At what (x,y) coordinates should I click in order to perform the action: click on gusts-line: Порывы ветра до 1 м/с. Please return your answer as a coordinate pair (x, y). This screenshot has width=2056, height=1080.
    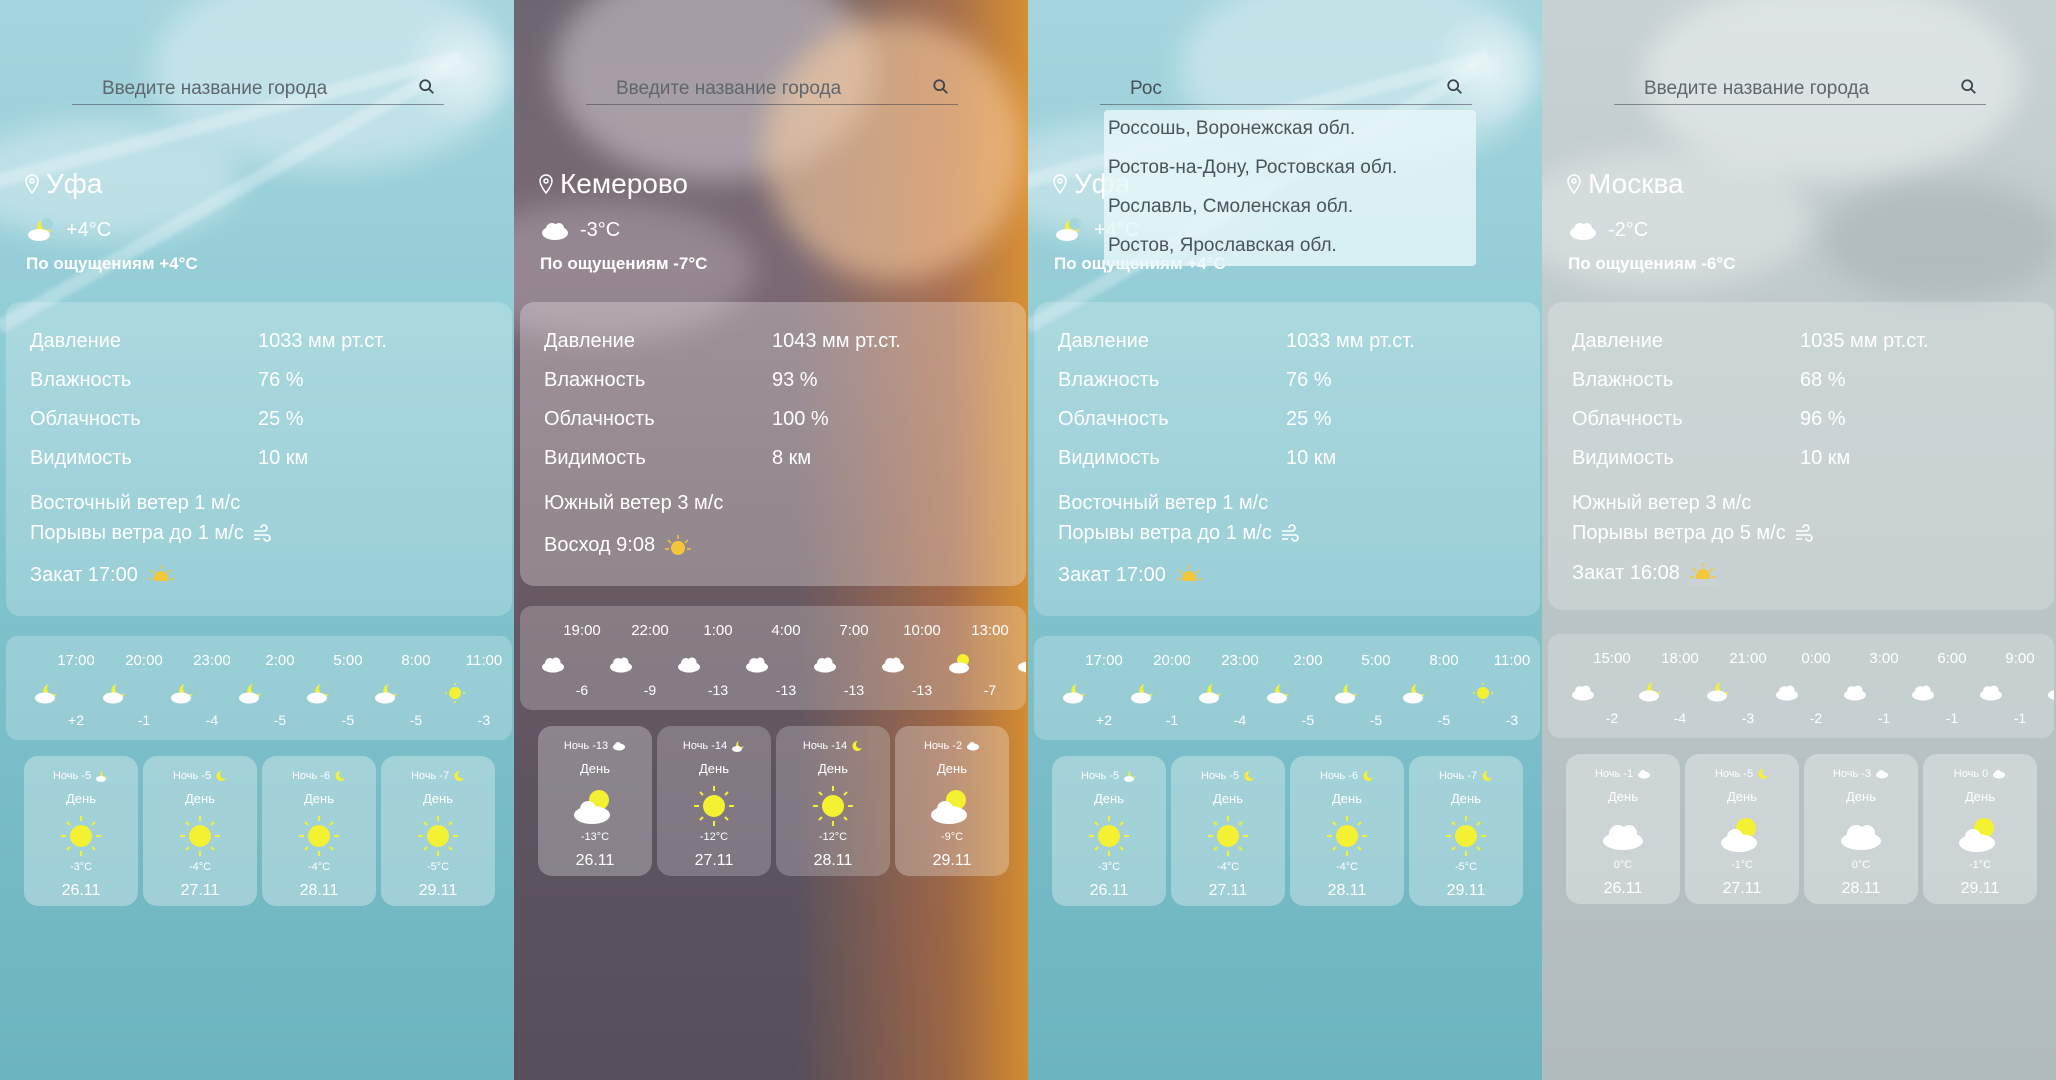
    Looking at the image, I should click on (151, 533).